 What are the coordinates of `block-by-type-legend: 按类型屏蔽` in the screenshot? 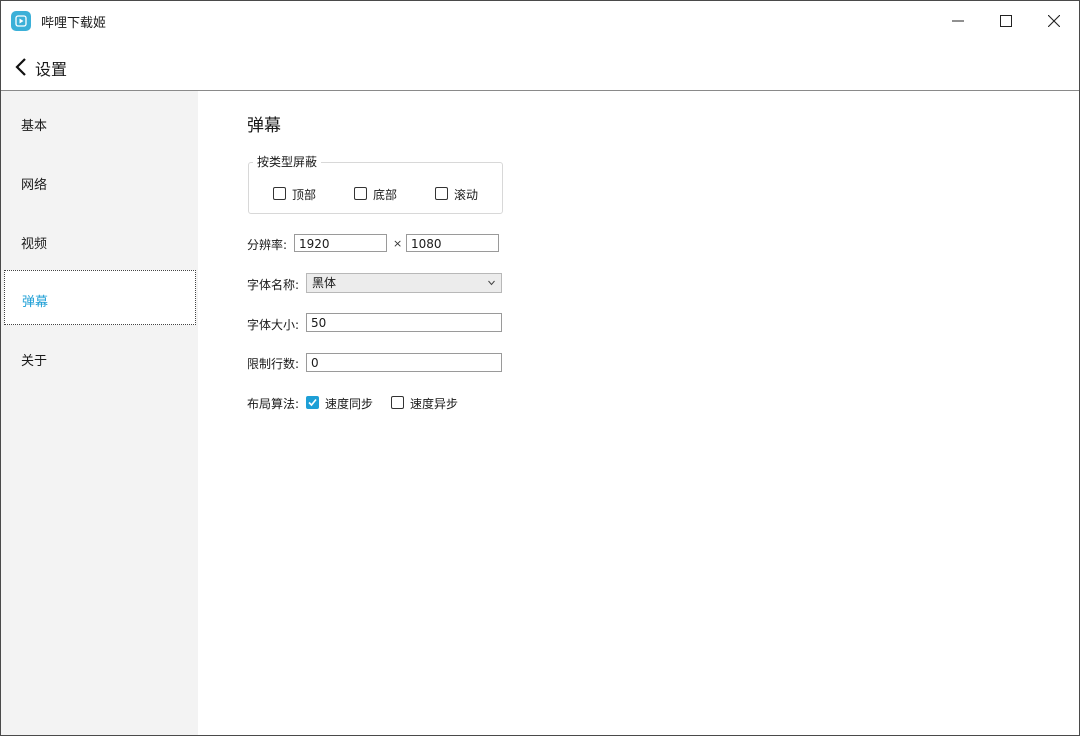 It's located at (287, 161).